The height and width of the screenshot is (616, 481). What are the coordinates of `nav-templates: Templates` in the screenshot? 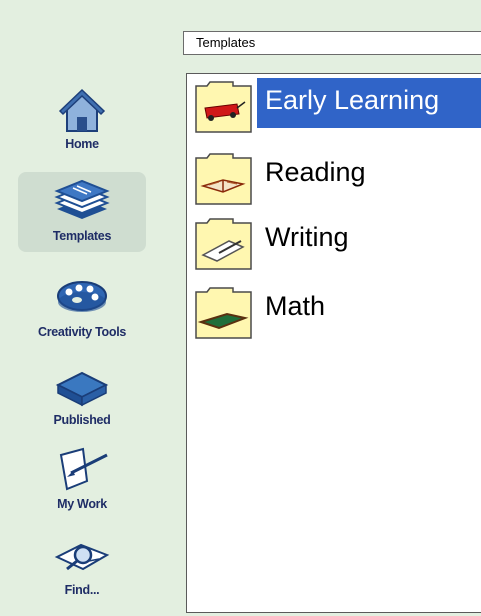 It's located at (82, 212).